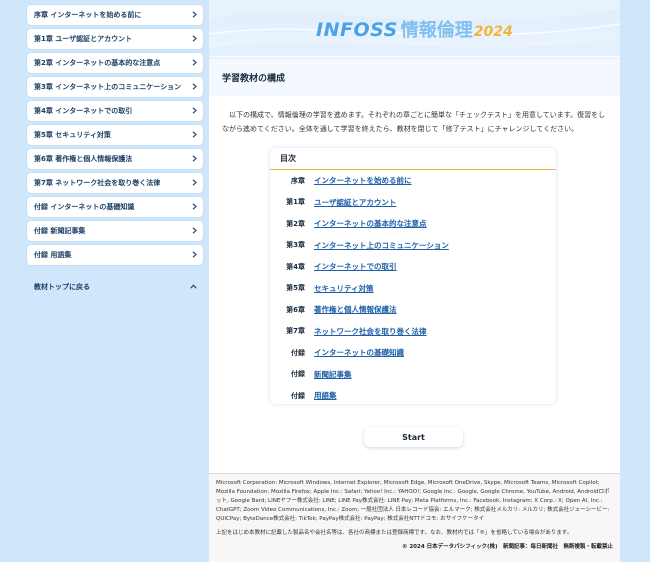 The height and width of the screenshot is (562, 650). I want to click on toc-chapter-label: 第4章, so click(295, 266).